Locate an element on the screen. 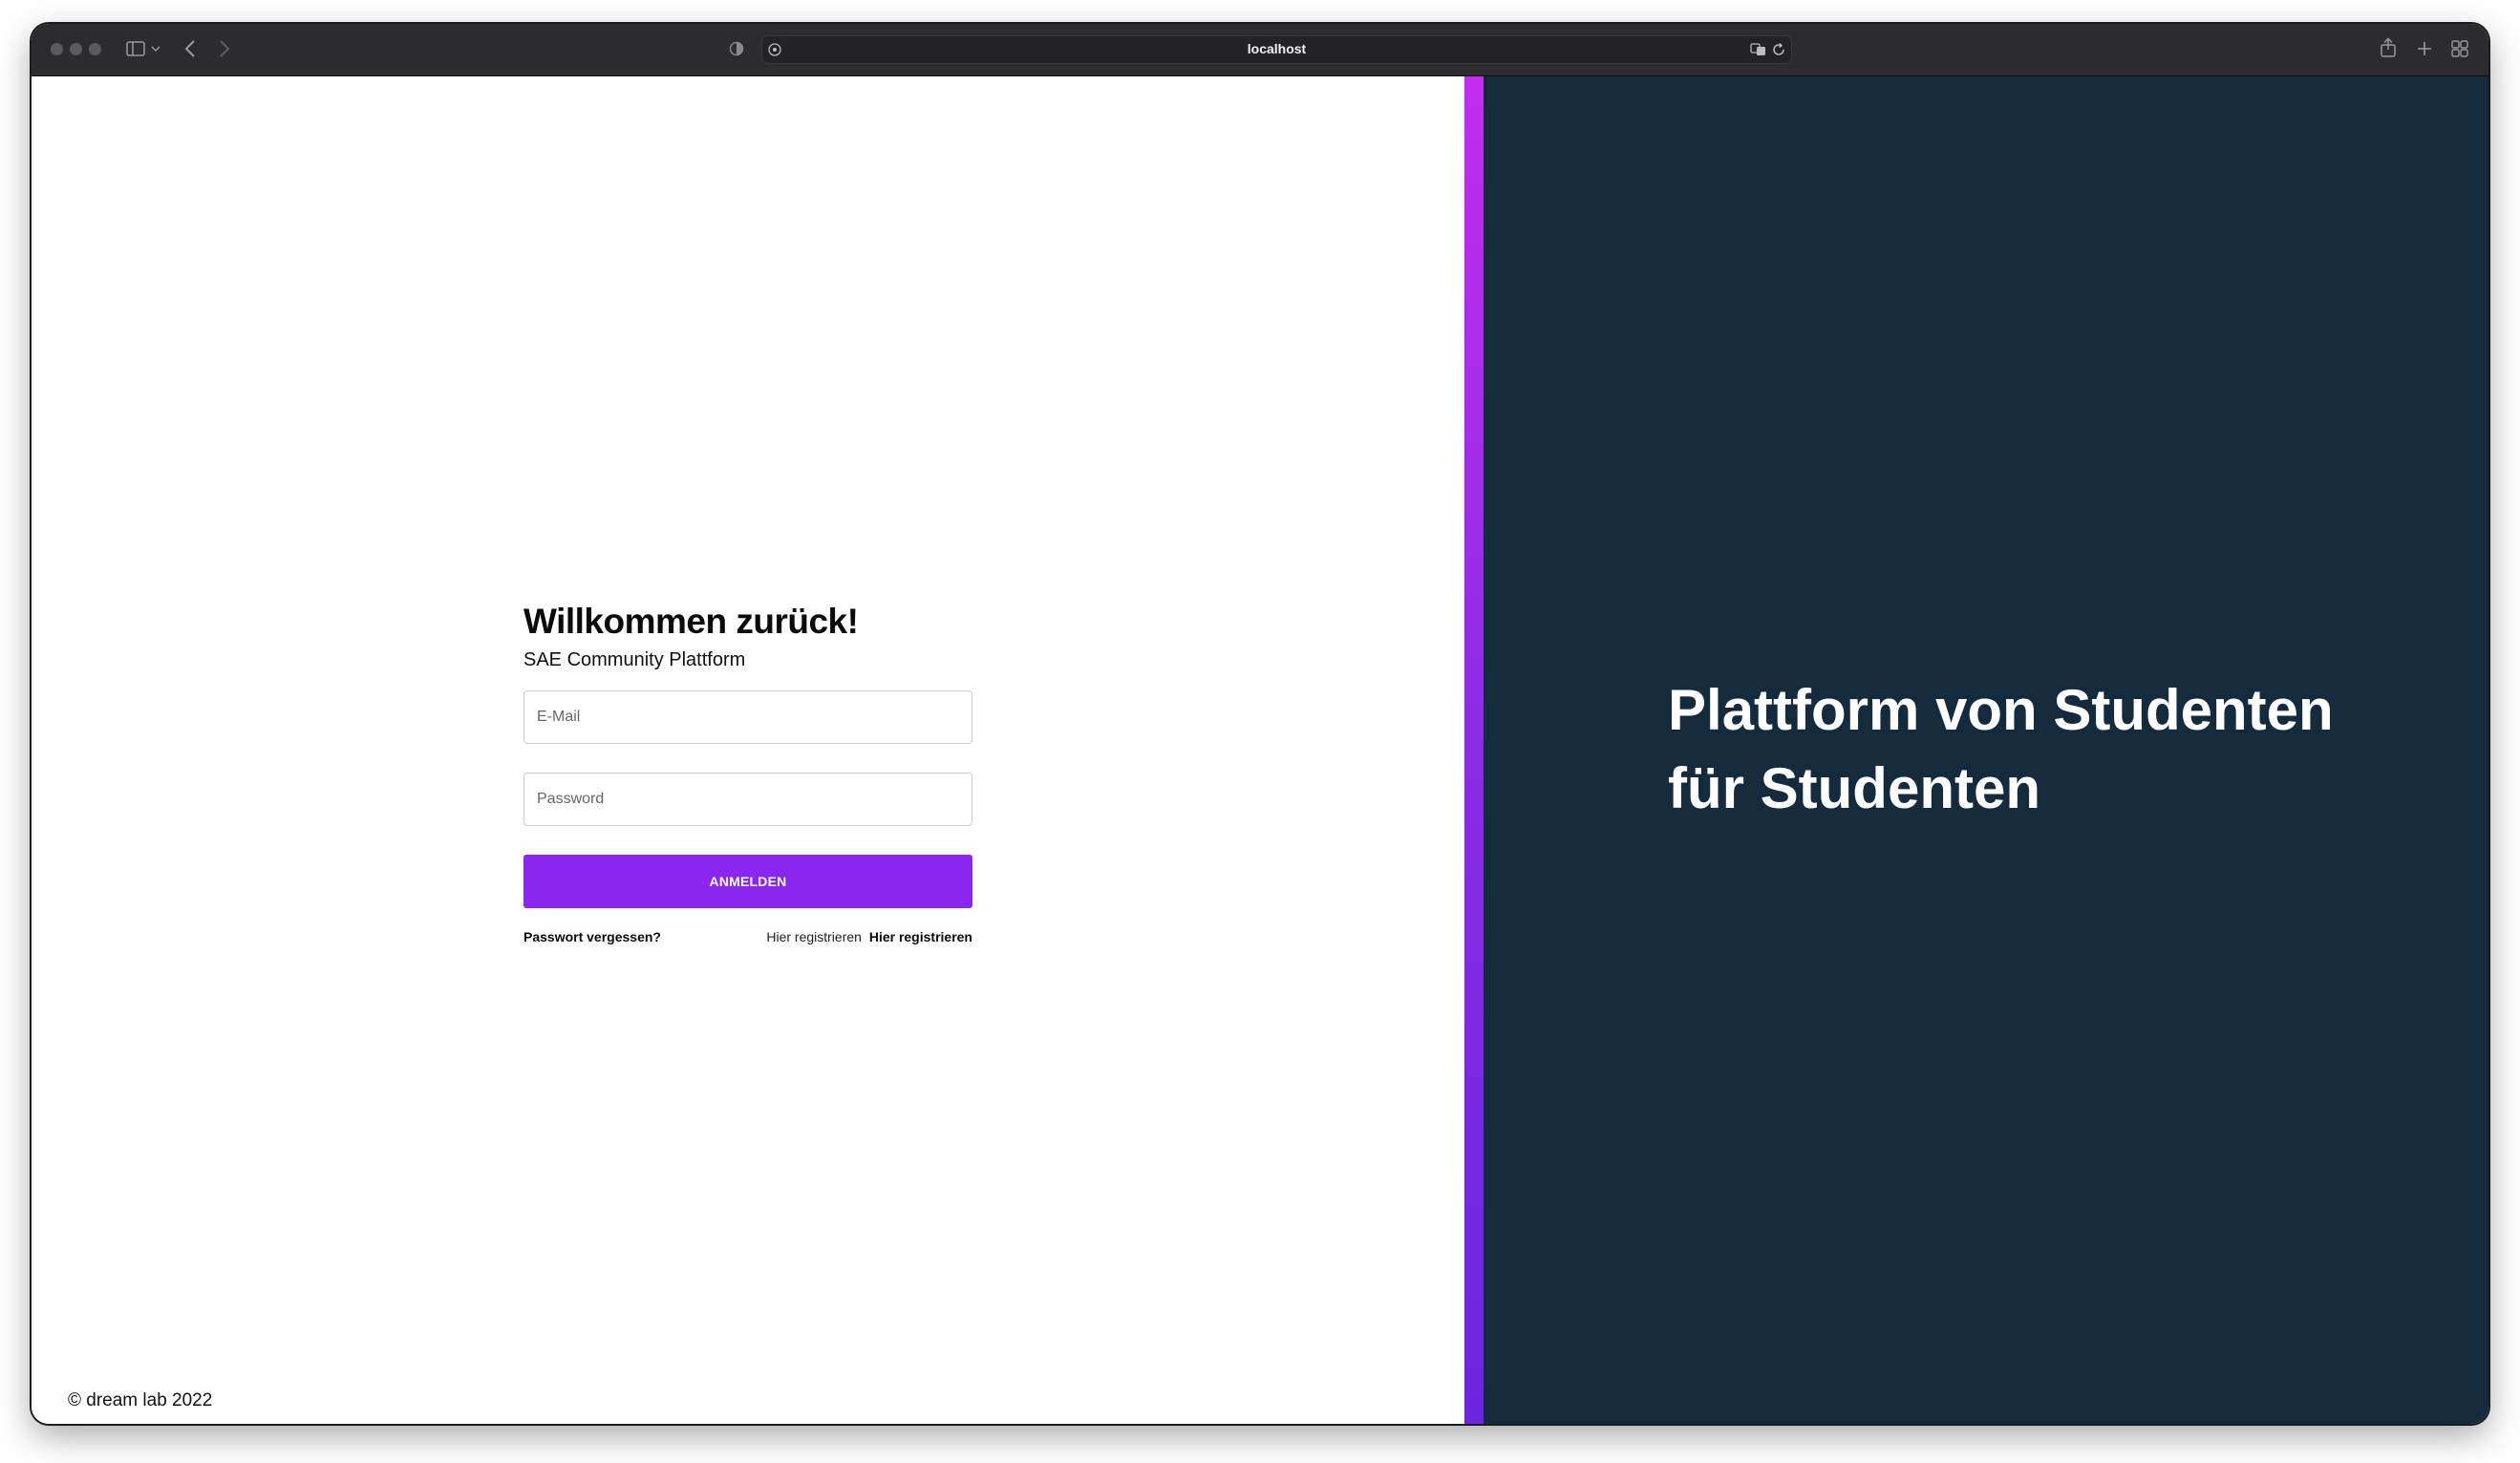 This screenshot has width=2520, height=1463. register-prompt-text: Hier registrieren is located at coordinates (814, 936).